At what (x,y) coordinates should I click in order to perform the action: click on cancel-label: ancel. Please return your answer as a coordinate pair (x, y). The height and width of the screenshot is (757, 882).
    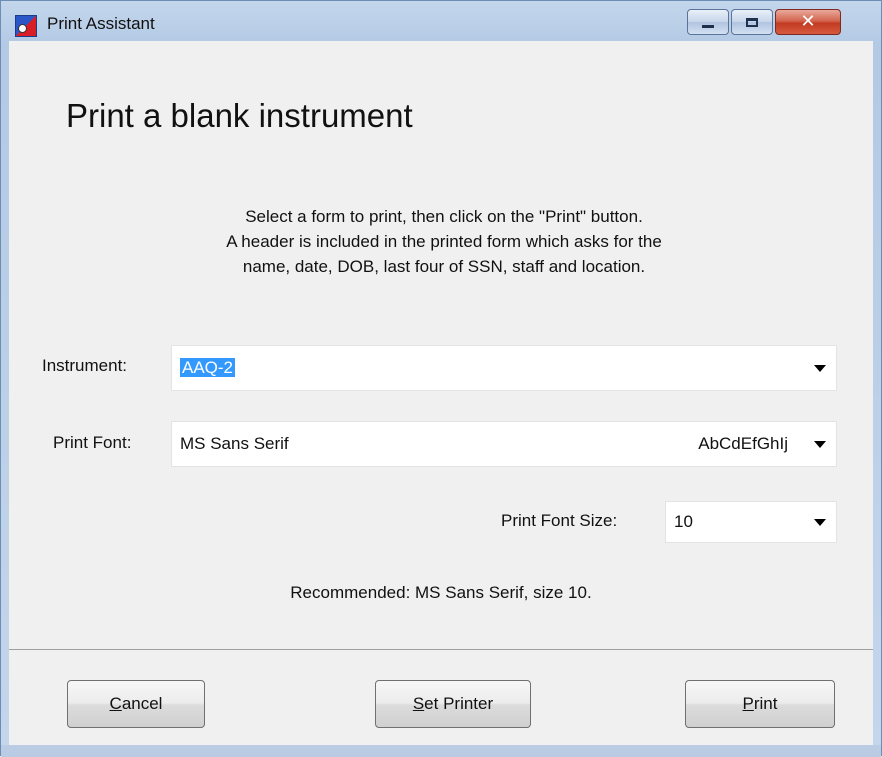
    Looking at the image, I should click on (142, 703).